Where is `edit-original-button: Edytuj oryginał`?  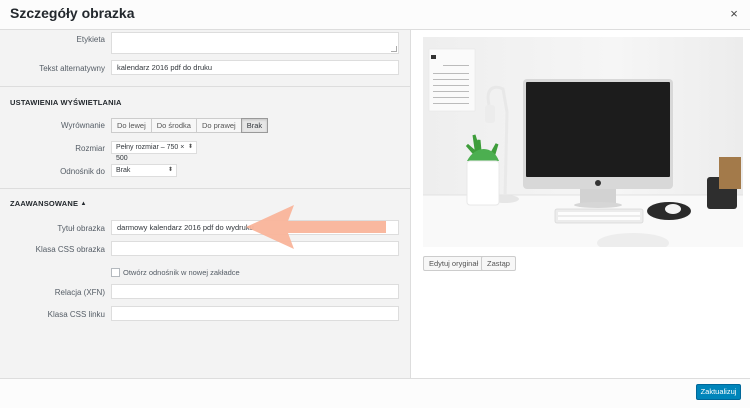
edit-original-button: Edytuj oryginał is located at coordinates (454, 263).